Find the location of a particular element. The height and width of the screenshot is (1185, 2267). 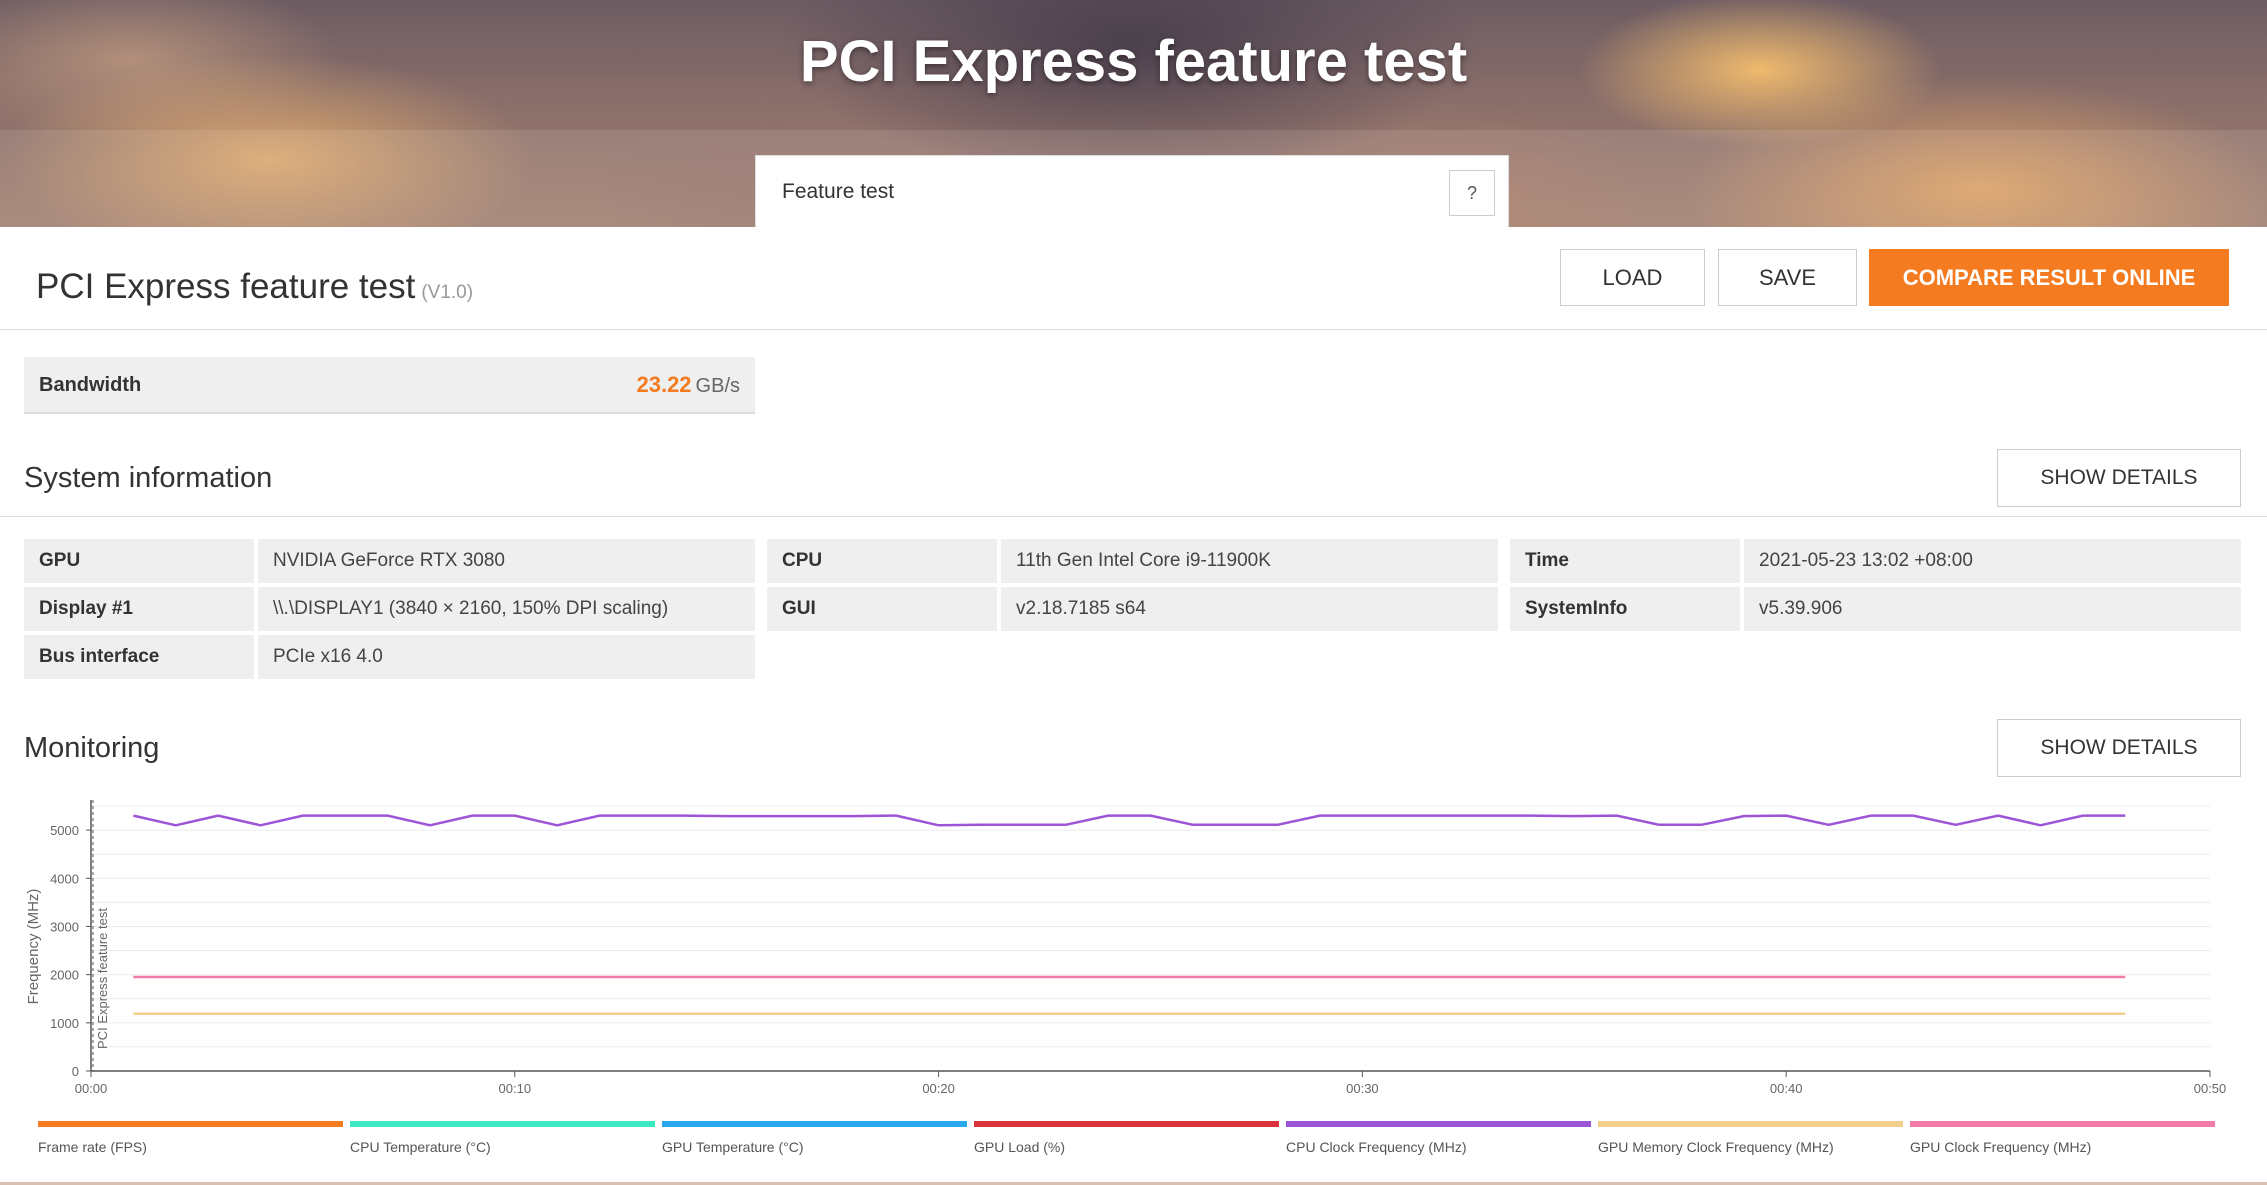

monitoring-title: Monitoring is located at coordinates (92, 748).